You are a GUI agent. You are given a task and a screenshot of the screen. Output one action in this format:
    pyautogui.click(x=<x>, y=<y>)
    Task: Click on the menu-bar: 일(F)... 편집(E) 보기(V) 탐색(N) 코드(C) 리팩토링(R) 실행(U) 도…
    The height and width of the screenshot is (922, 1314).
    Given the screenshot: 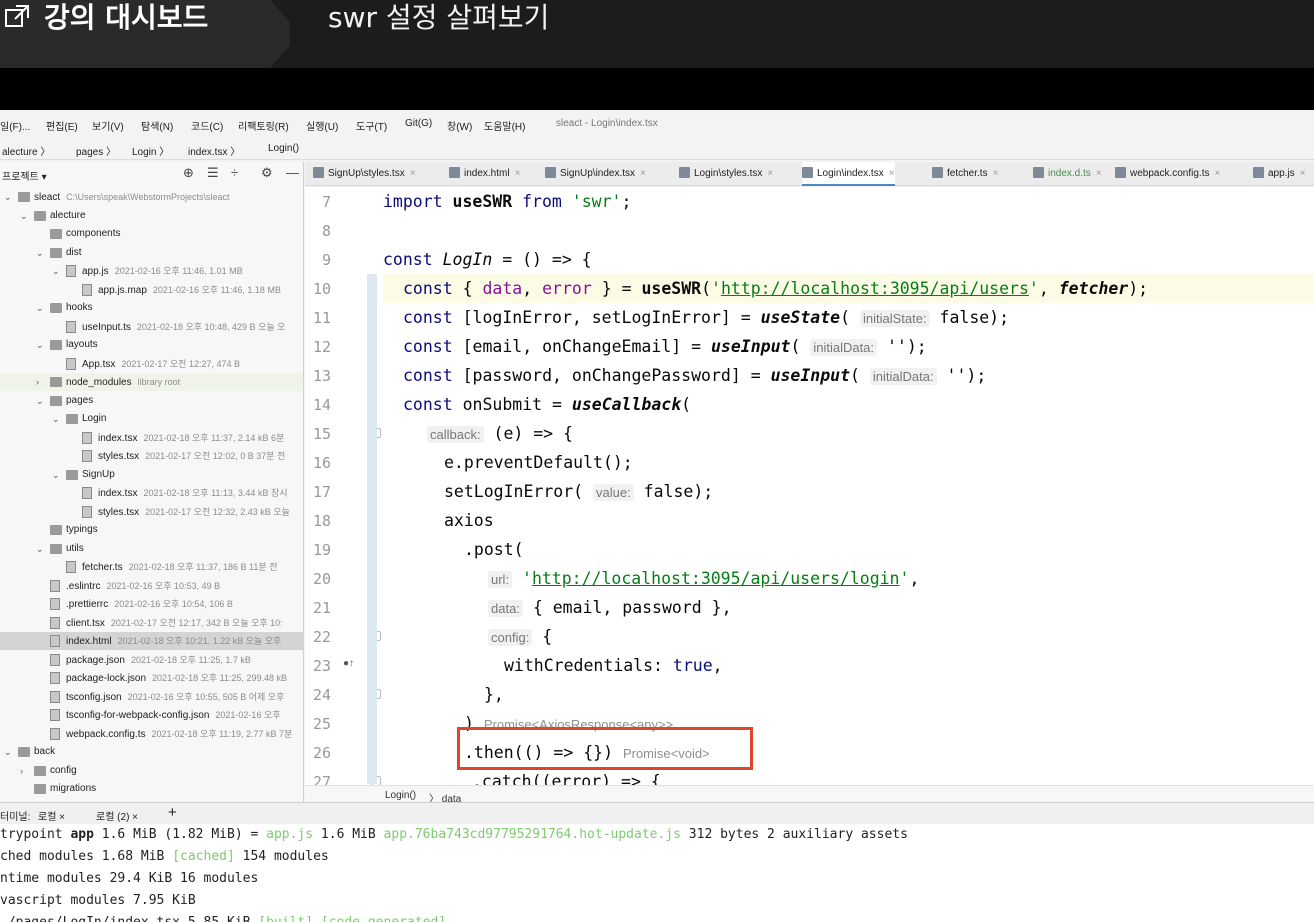 What is the action you would take?
    pyautogui.click(x=657, y=124)
    